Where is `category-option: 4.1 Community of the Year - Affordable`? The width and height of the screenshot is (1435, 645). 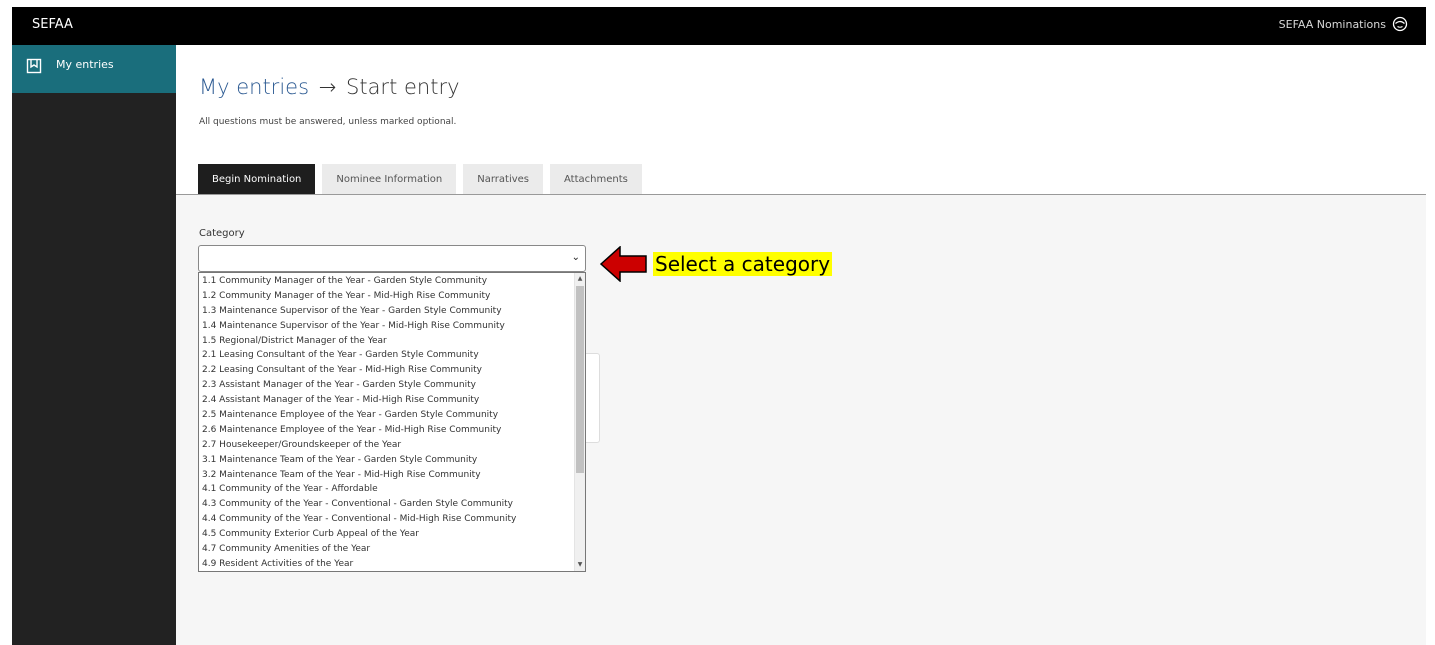
category-option: 4.1 Community of the Year - Affordable is located at coordinates (387, 489).